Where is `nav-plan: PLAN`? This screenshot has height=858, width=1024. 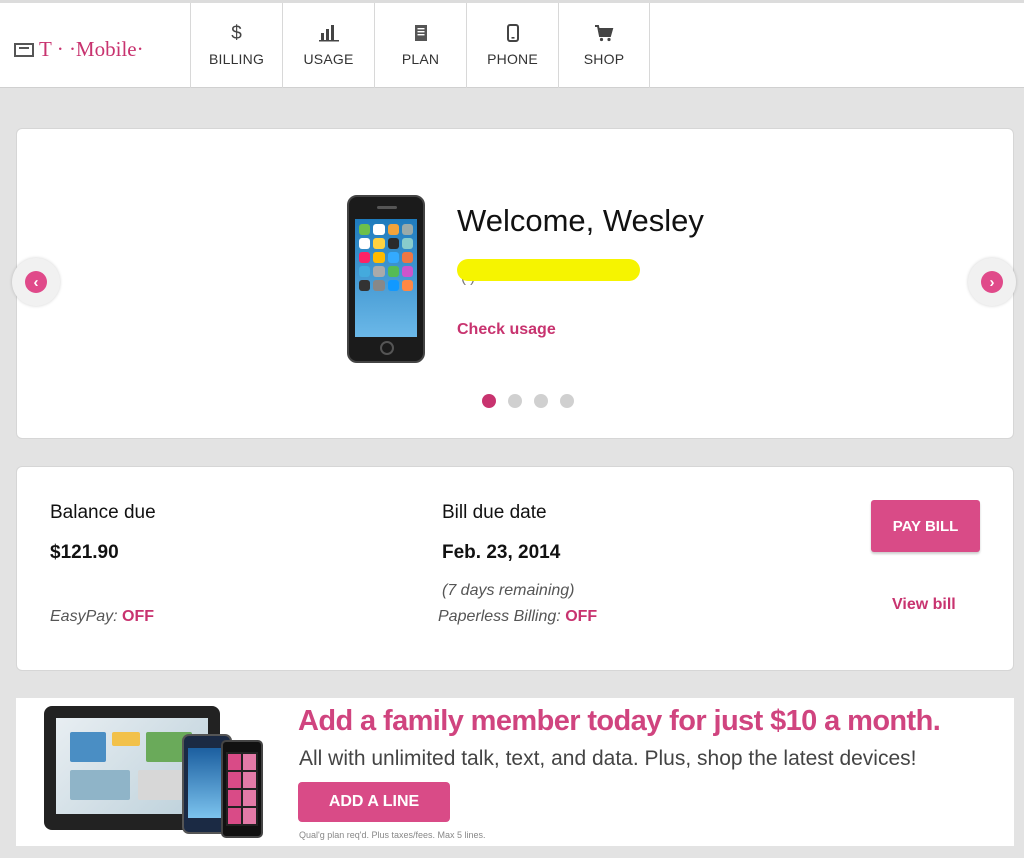 nav-plan: PLAN is located at coordinates (420, 45).